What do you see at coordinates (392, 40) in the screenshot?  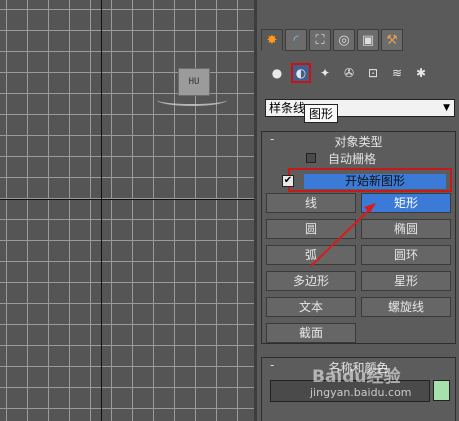 I see `utilities-tab-icon: ⚒` at bounding box center [392, 40].